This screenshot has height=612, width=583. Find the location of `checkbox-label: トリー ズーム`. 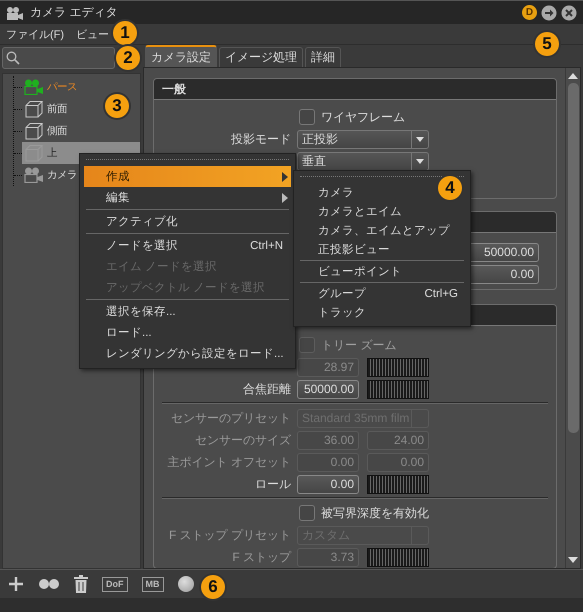

checkbox-label: トリー ズーム is located at coordinates (358, 345).